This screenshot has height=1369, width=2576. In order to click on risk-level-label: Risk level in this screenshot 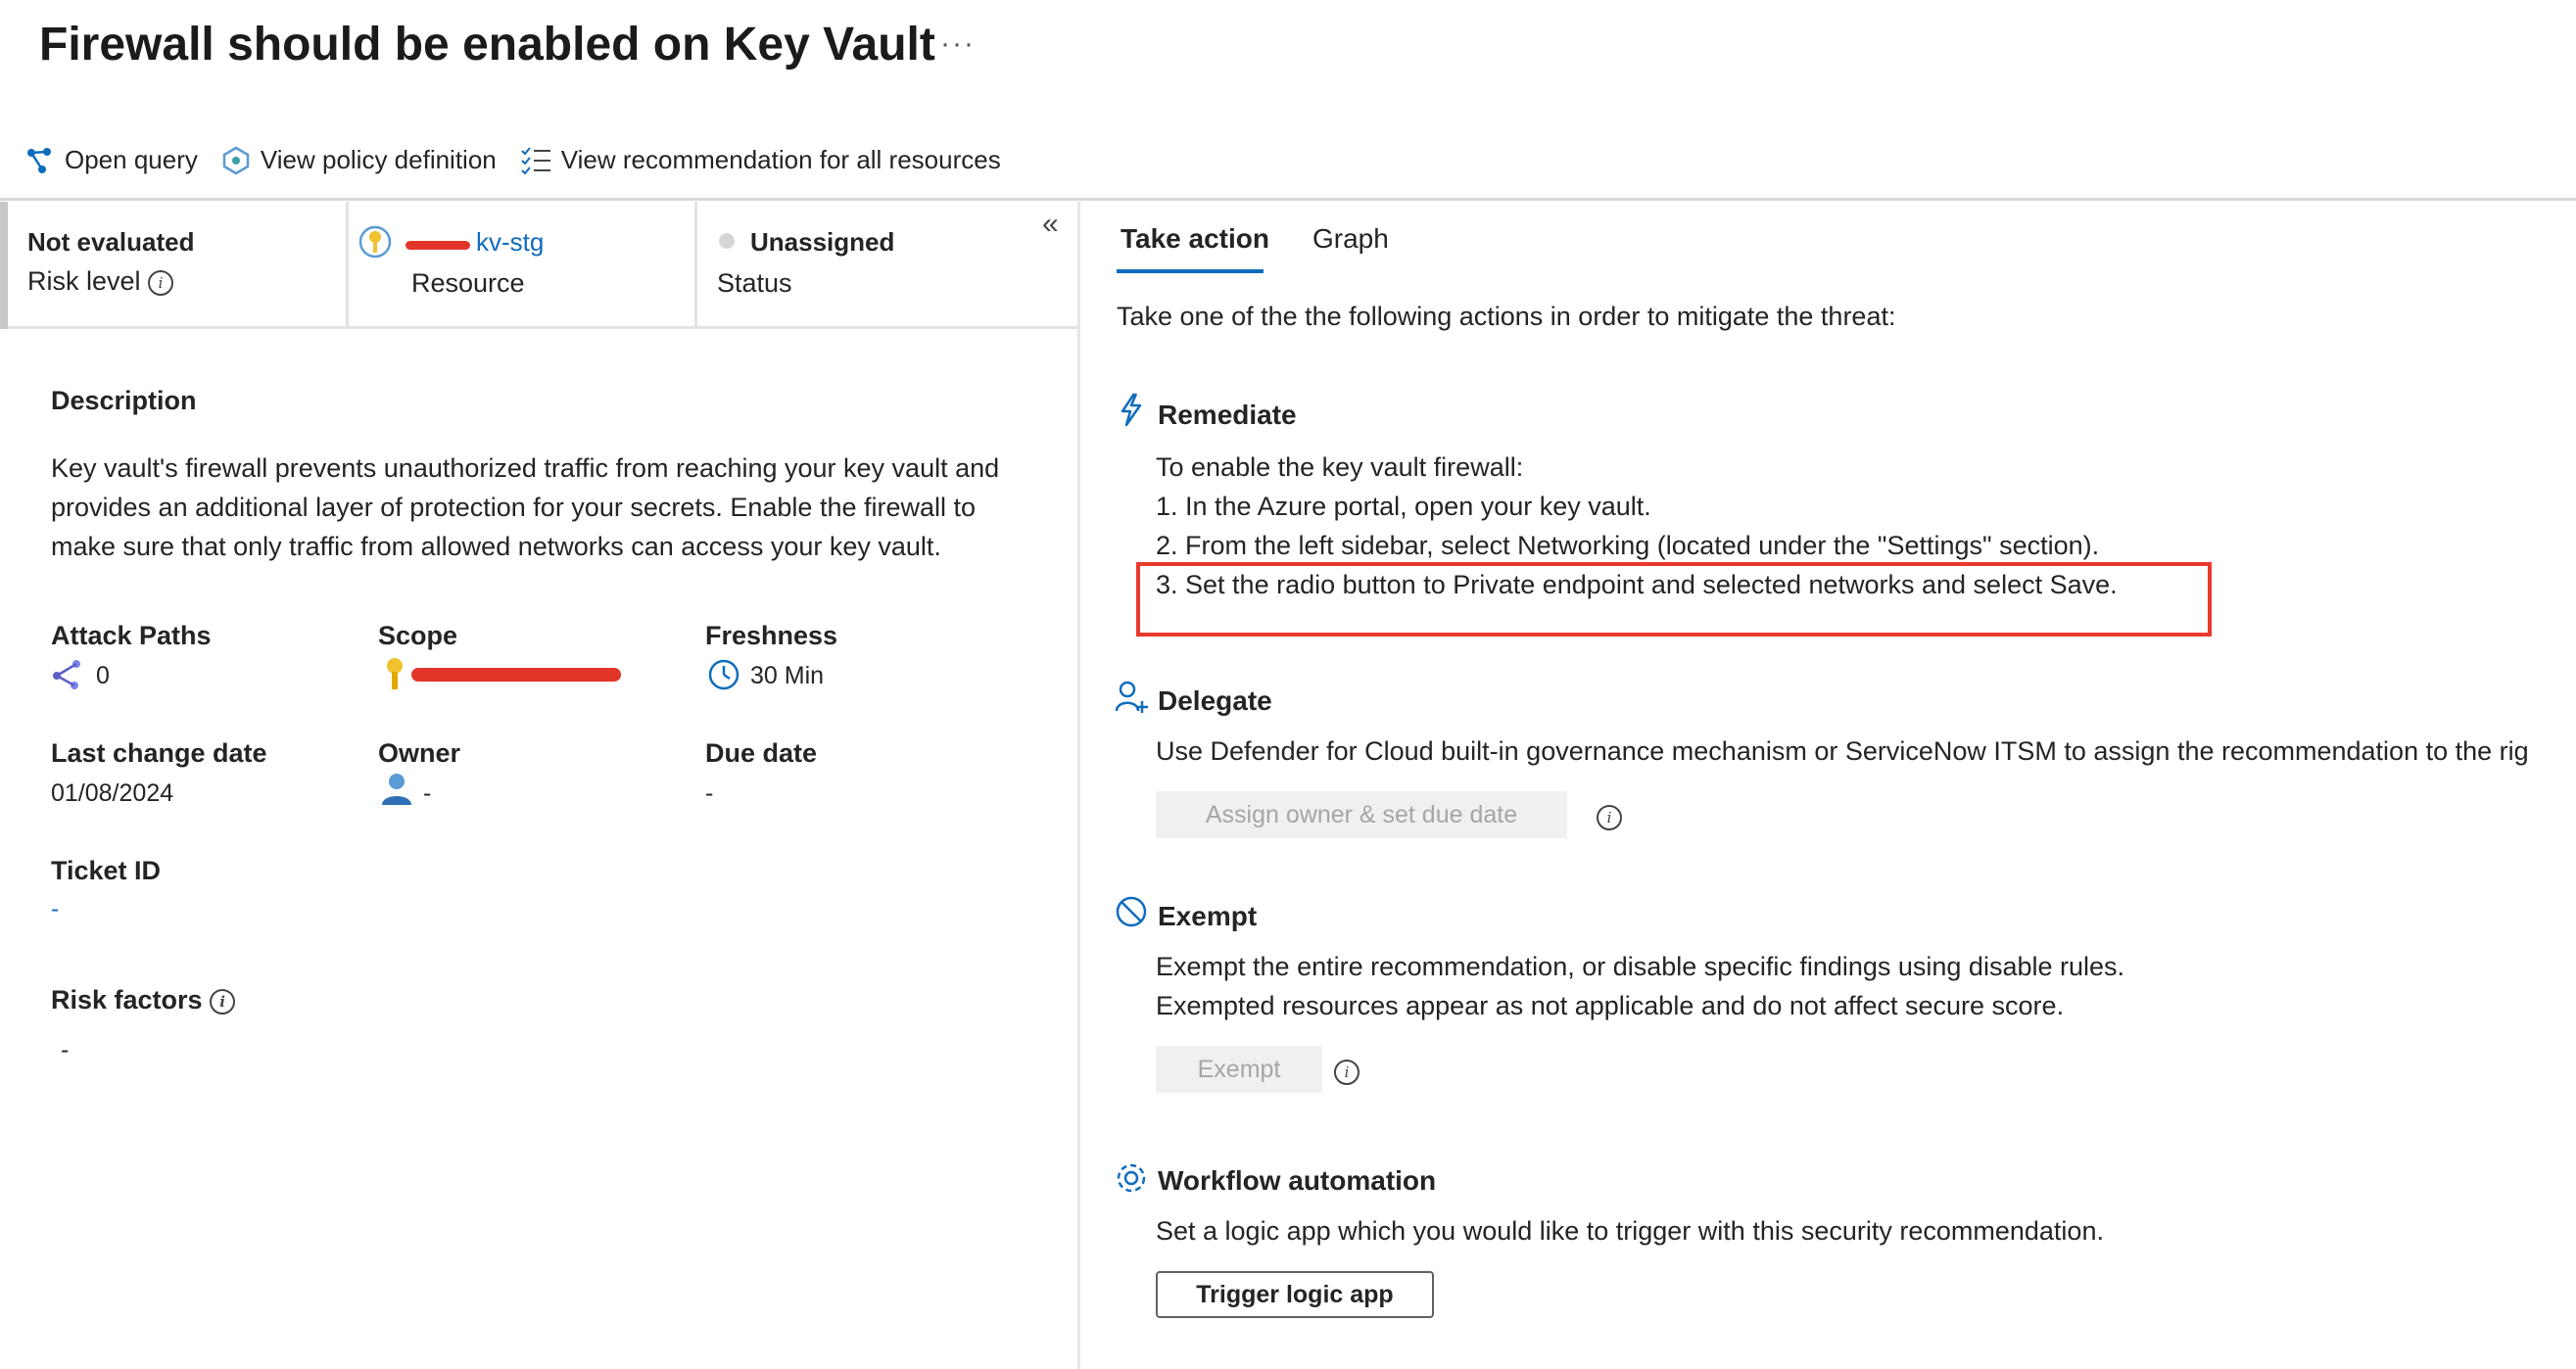, I will do `click(84, 281)`.